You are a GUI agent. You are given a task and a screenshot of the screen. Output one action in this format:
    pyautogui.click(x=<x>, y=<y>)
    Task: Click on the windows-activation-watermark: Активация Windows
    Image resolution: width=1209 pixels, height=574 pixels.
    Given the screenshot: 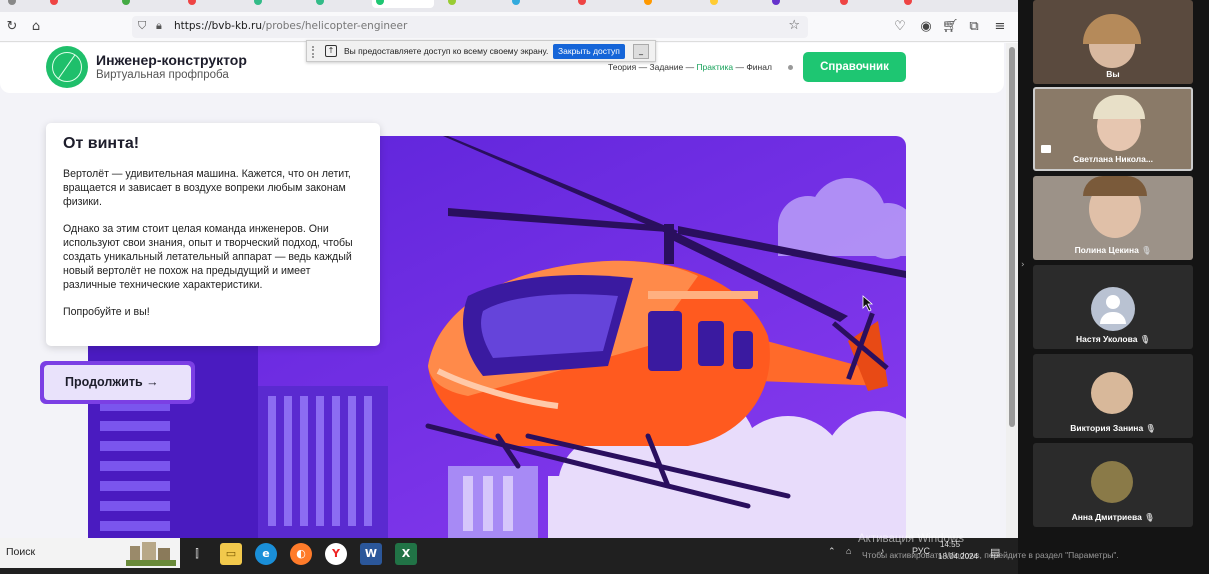 What is the action you would take?
    pyautogui.click(x=911, y=539)
    